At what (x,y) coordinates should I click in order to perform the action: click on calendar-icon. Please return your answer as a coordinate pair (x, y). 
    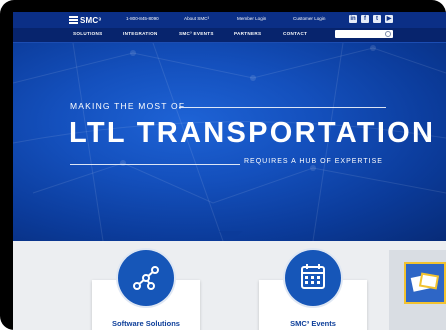
    Looking at the image, I should click on (313, 278).